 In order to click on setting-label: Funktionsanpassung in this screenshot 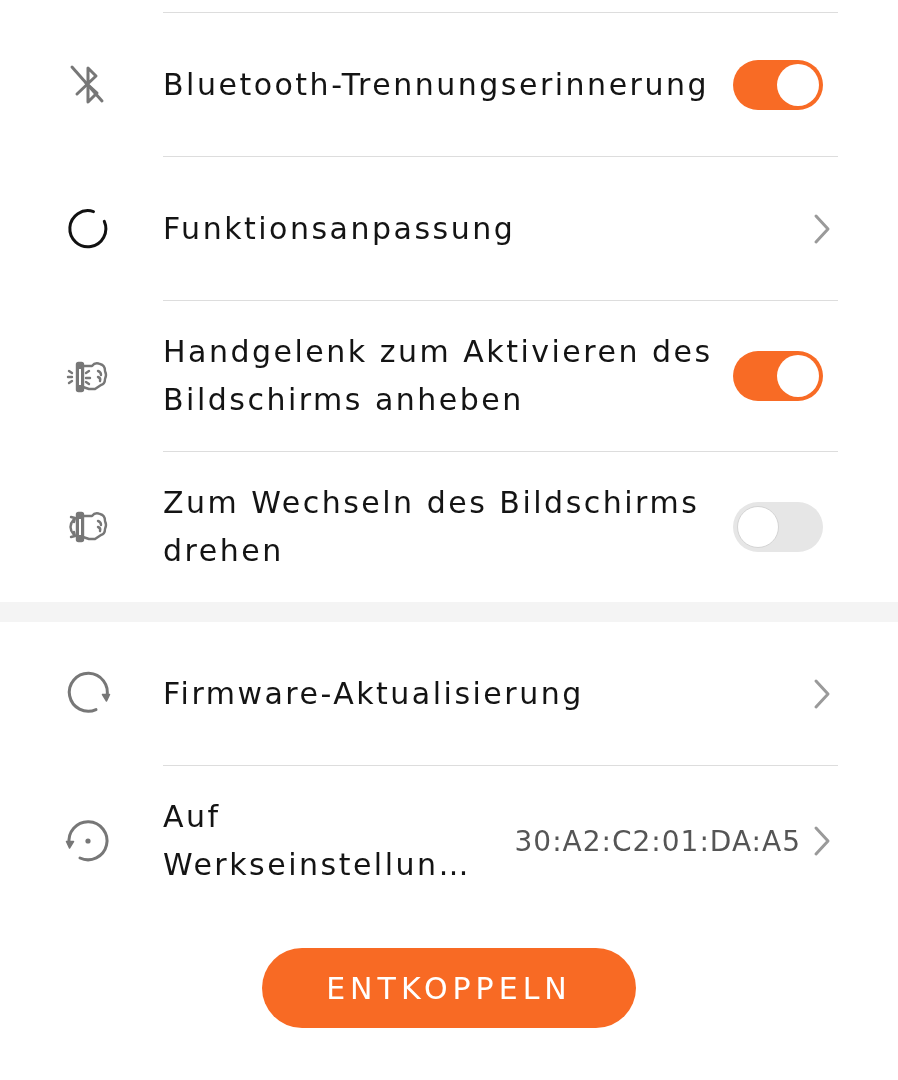, I will do `click(481, 228)`.